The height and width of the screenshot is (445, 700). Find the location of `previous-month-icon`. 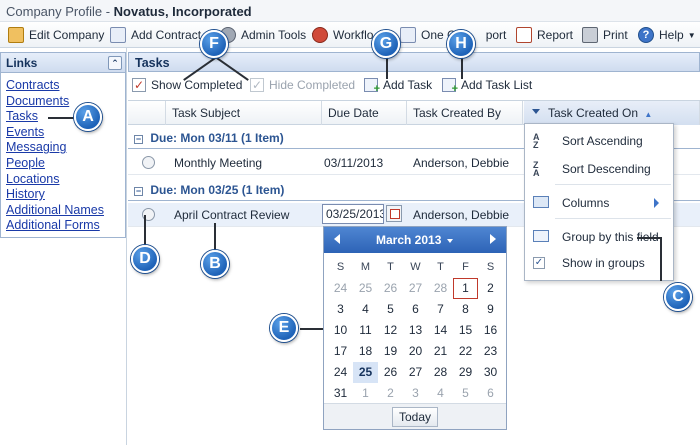

previous-month-icon is located at coordinates (337, 239).